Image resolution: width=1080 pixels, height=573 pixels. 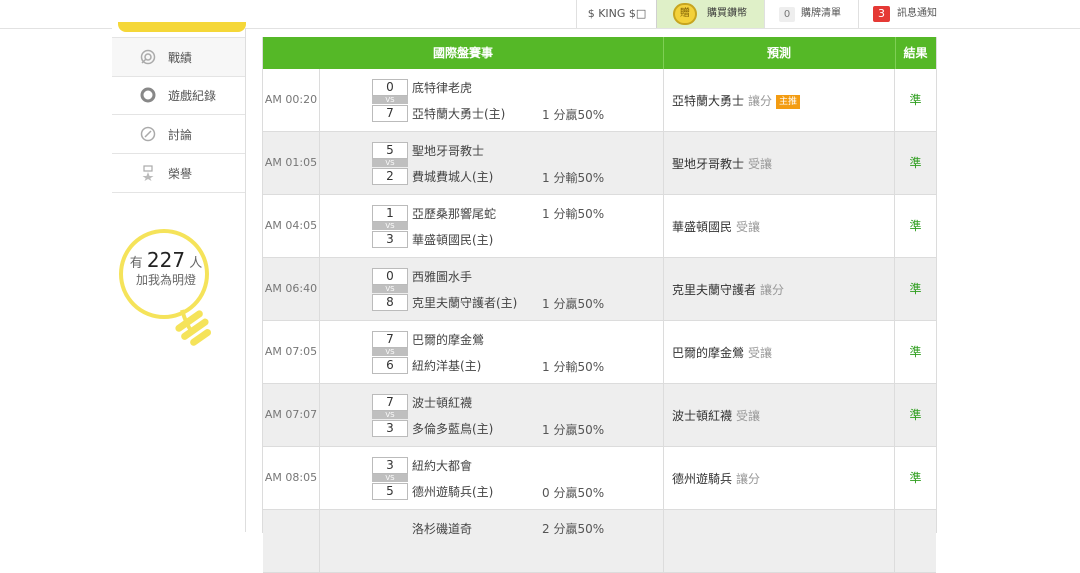 I want to click on away-score: 1, so click(x=390, y=213).